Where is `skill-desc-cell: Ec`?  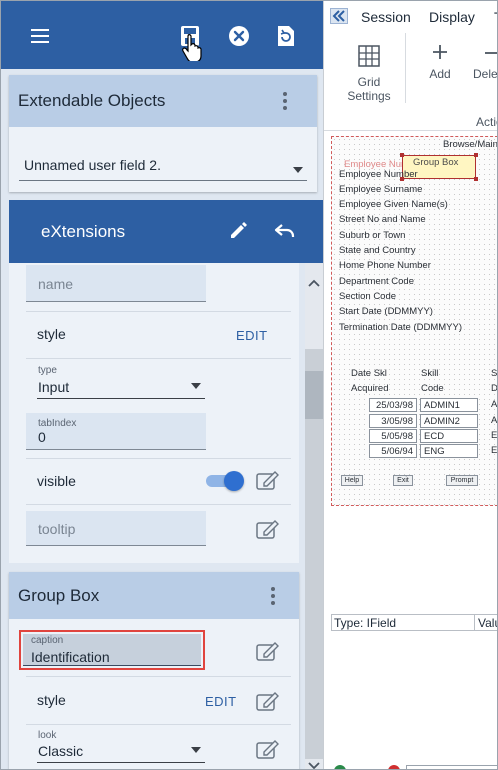
skill-desc-cell: Ec is located at coordinates (494, 435).